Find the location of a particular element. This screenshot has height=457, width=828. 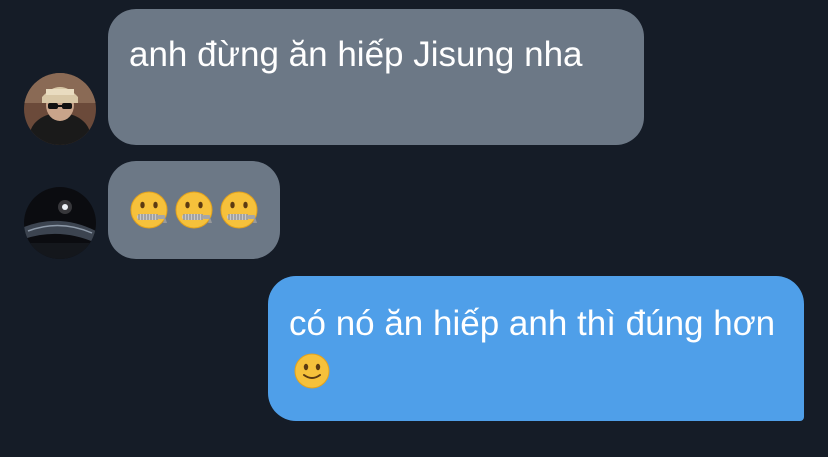

message-text: anh đừng ăn hiếp Jisung nha is located at coordinates (356, 54).